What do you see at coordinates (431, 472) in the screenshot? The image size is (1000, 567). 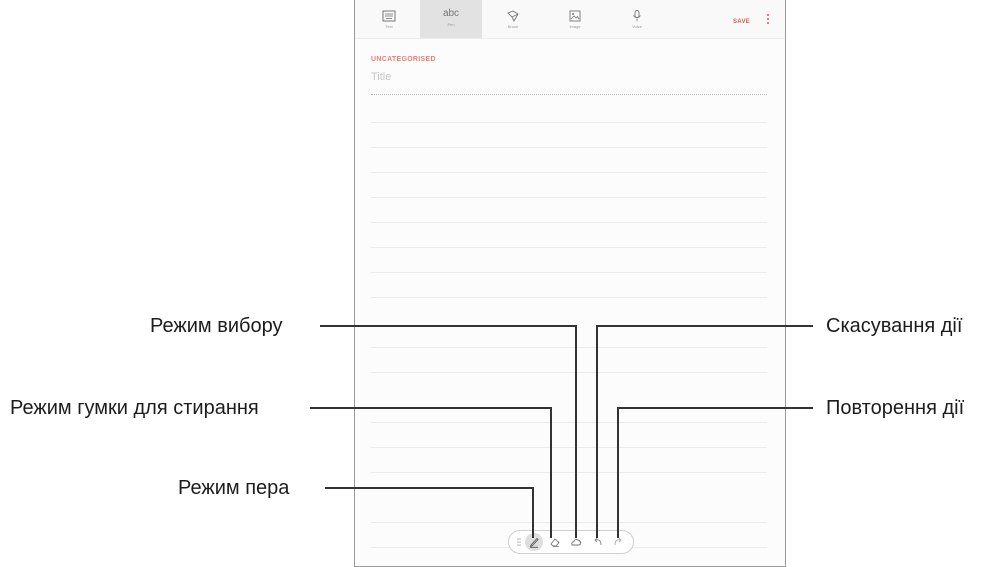 I see `leader-eraser` at bounding box center [431, 472].